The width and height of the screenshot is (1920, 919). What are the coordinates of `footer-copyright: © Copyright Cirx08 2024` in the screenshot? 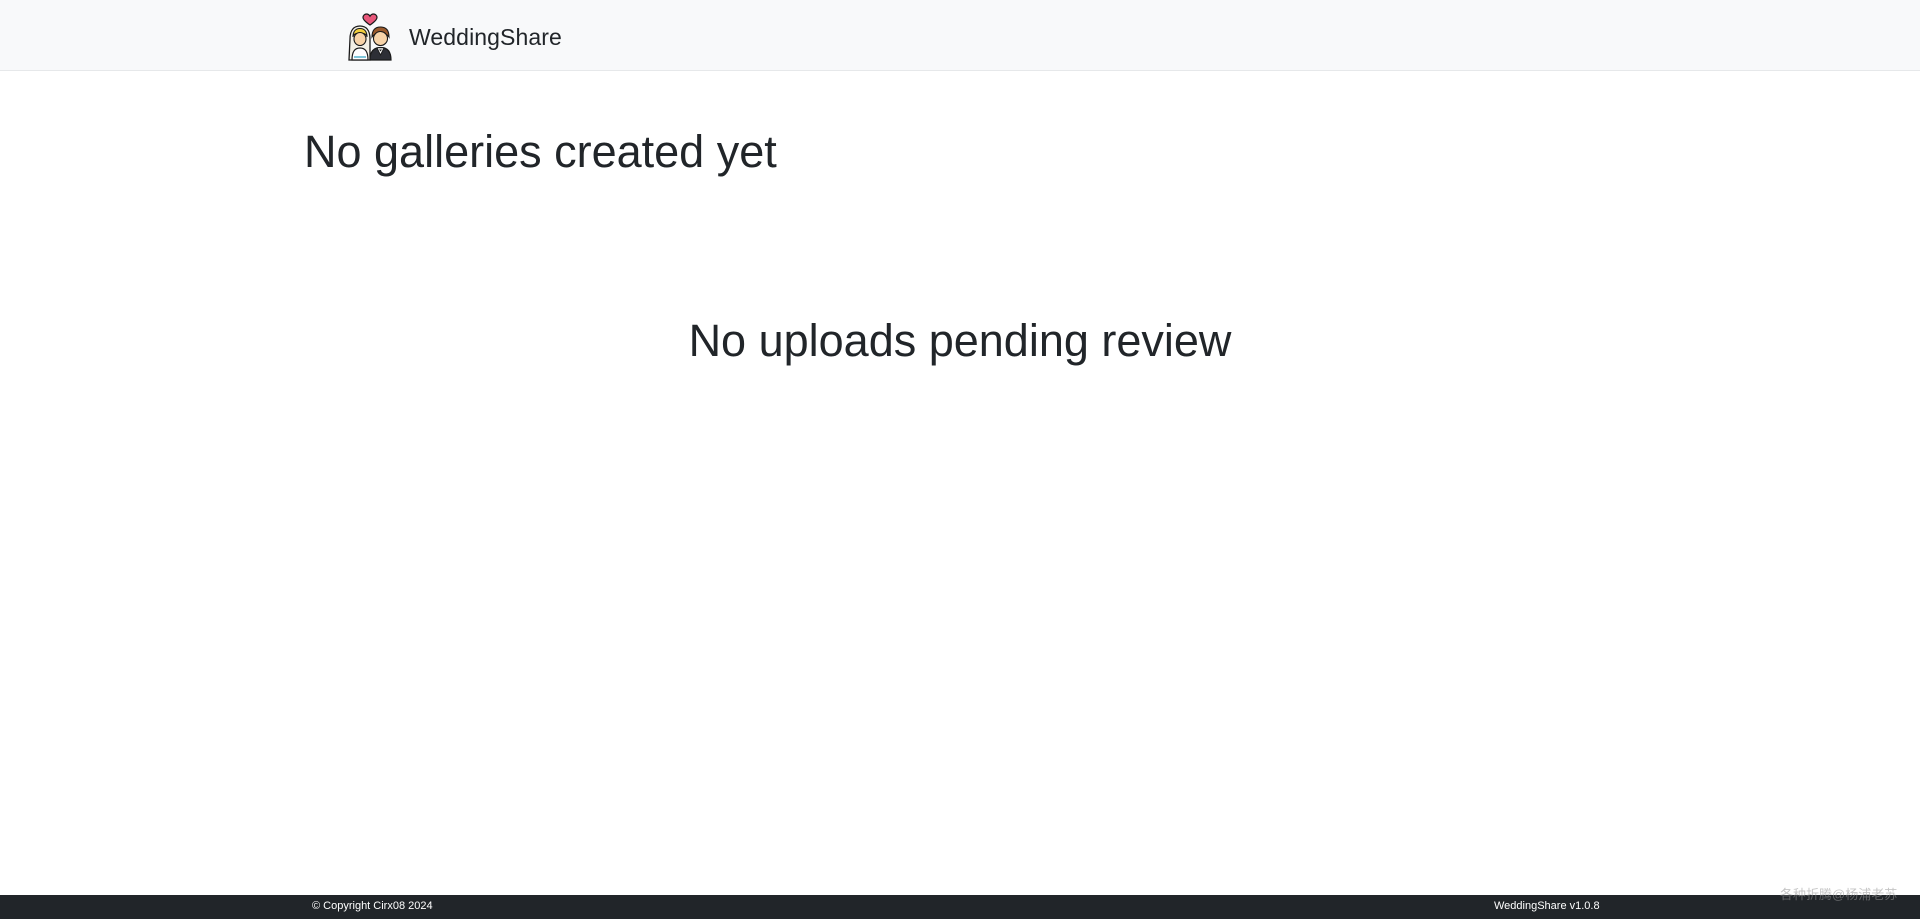 It's located at (372, 906).